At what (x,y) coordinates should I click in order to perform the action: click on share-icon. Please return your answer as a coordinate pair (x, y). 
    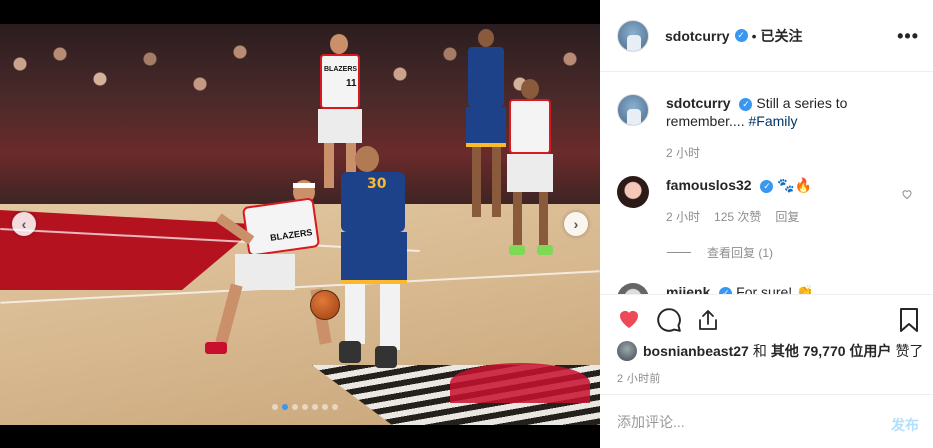
    Looking at the image, I should click on (708, 320).